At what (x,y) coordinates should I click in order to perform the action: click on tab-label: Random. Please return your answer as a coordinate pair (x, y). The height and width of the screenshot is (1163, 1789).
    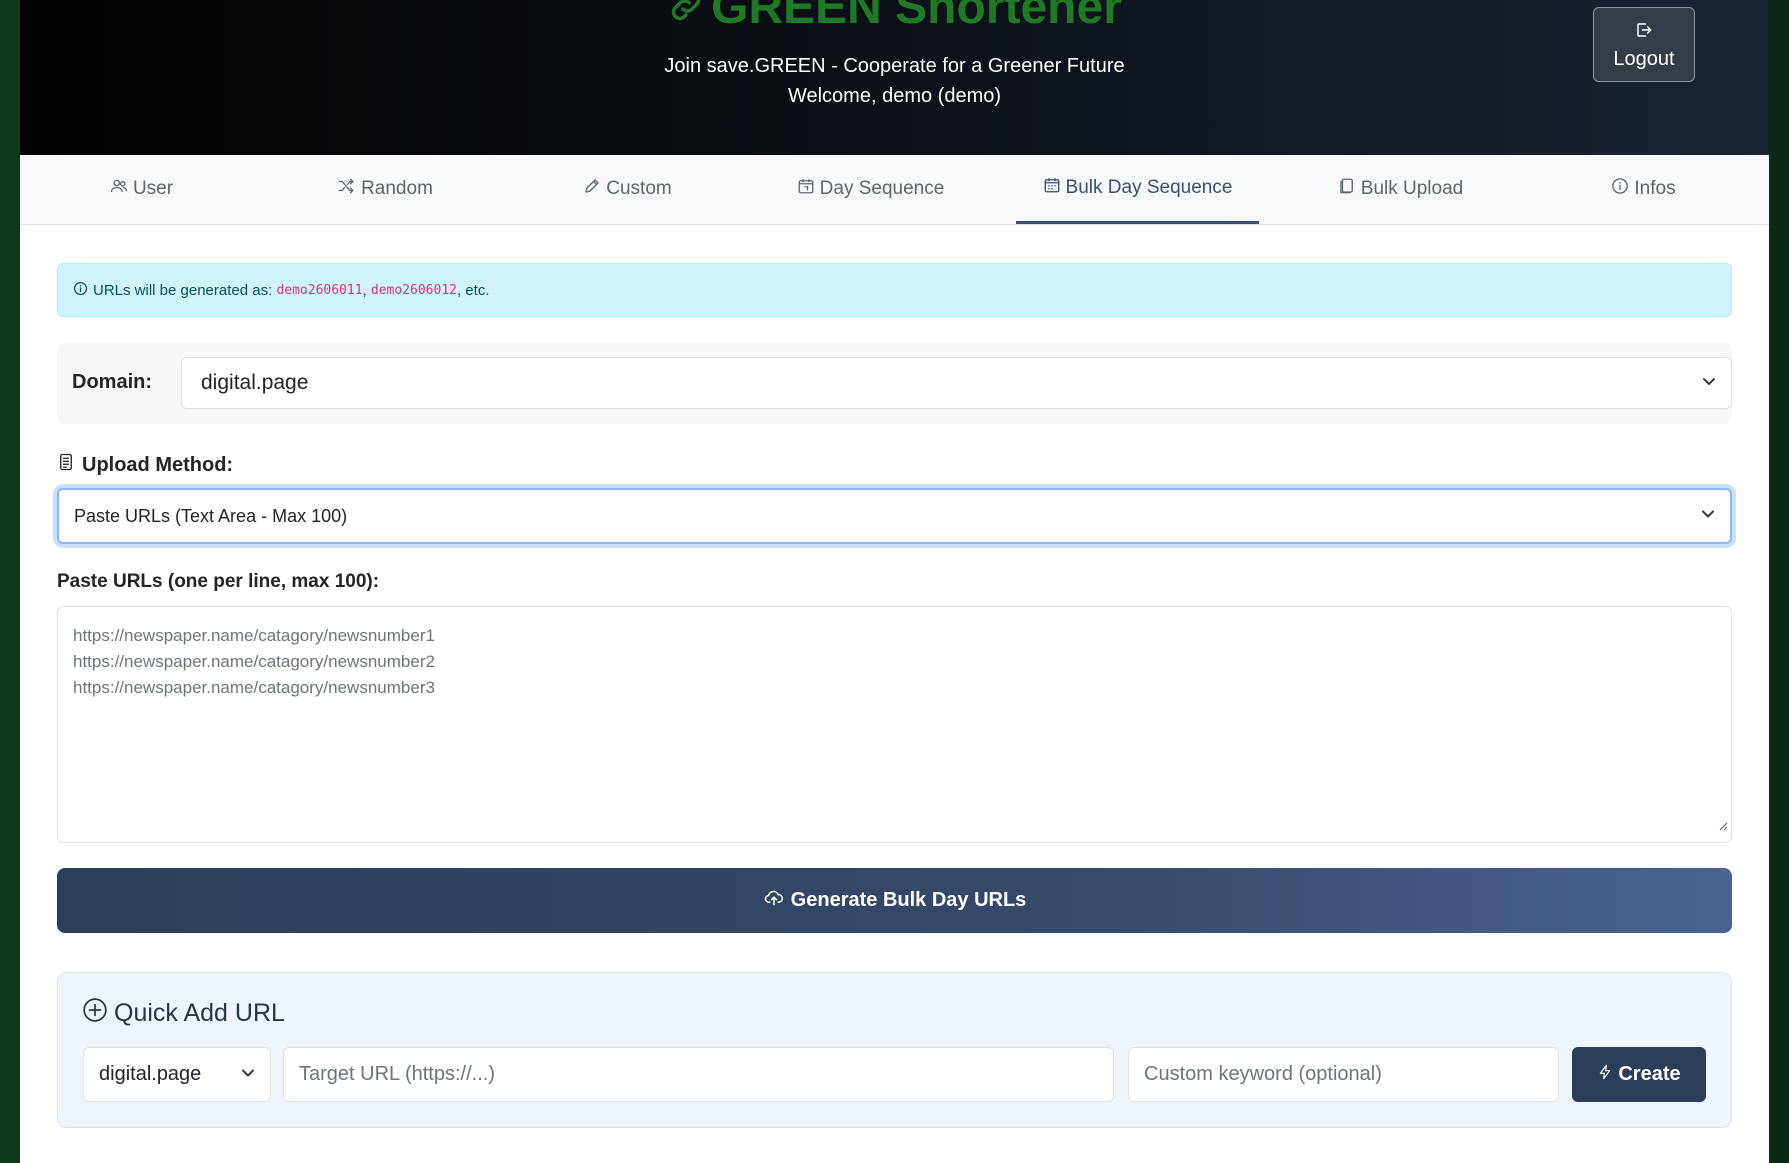
    Looking at the image, I should click on (397, 188).